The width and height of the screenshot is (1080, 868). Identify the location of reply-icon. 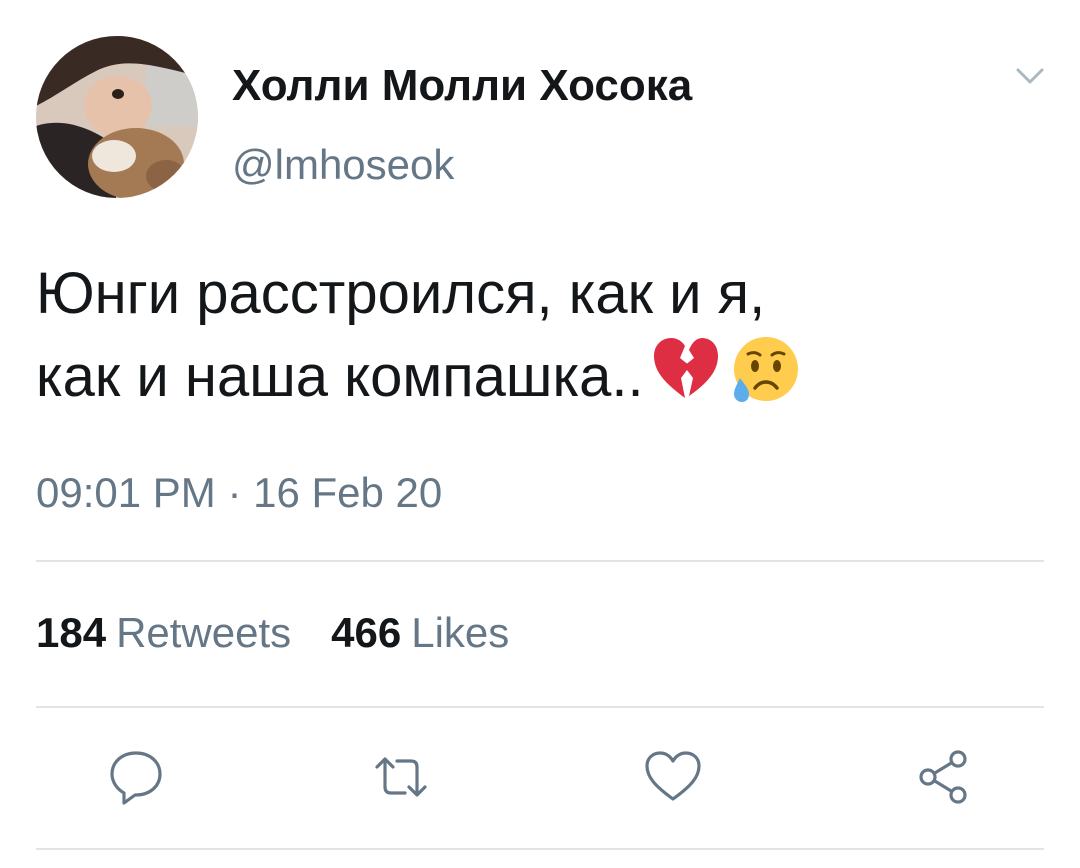
(136, 778).